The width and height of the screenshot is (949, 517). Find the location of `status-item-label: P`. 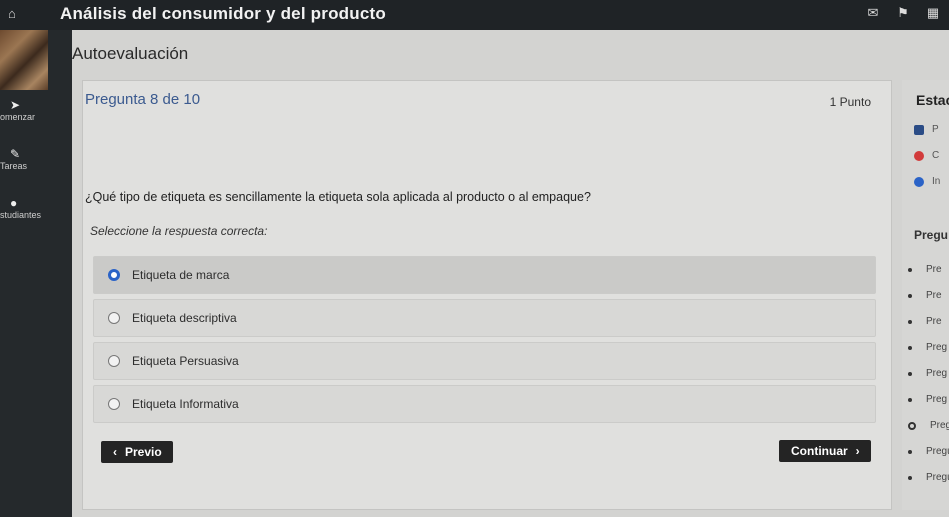

status-item-label: P is located at coordinates (935, 129).